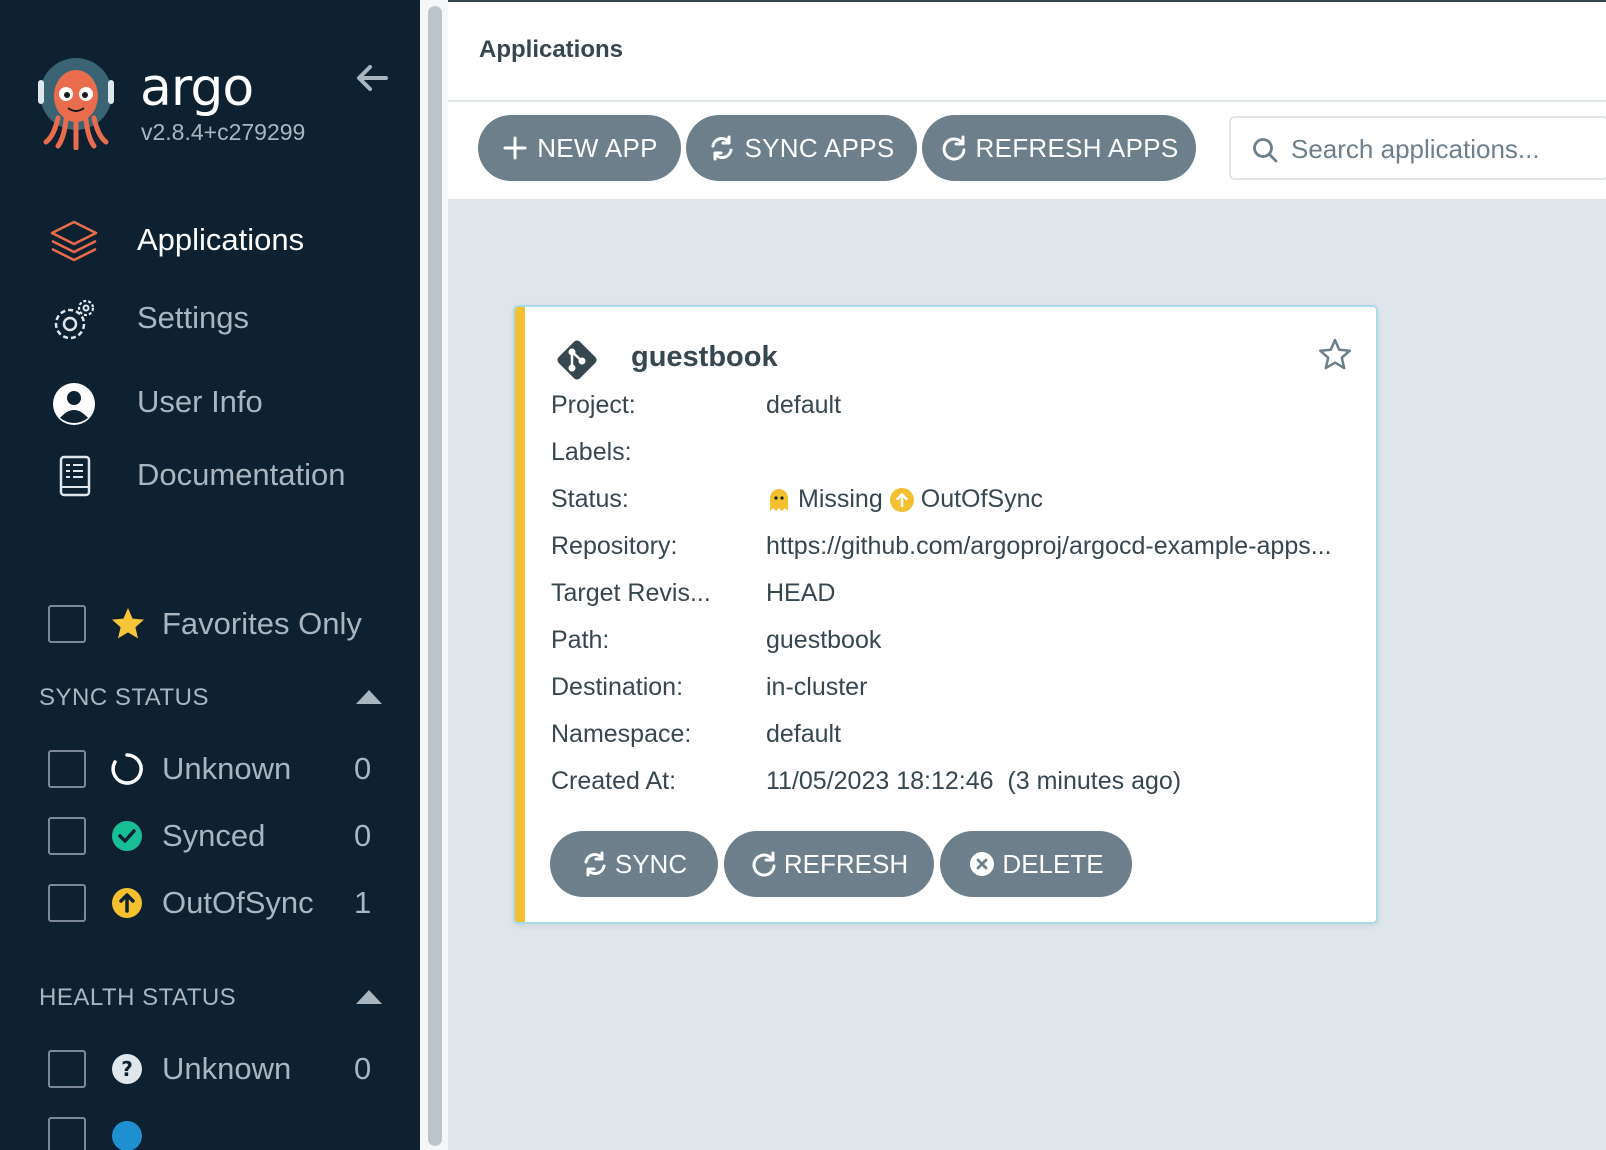  I want to click on nav-applications: Applications, so click(210, 240).